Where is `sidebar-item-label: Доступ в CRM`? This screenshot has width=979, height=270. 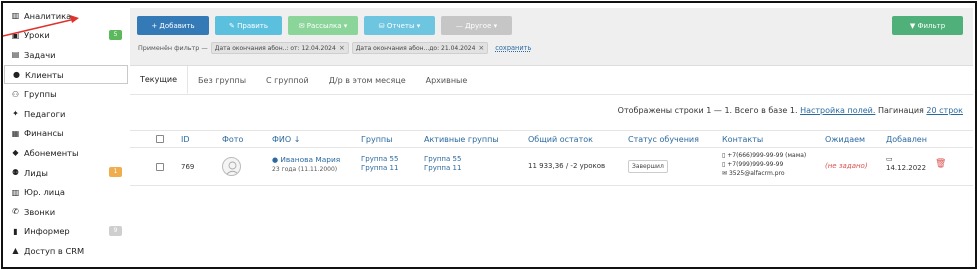 sidebar-item-label: Доступ в CRM is located at coordinates (54, 250).